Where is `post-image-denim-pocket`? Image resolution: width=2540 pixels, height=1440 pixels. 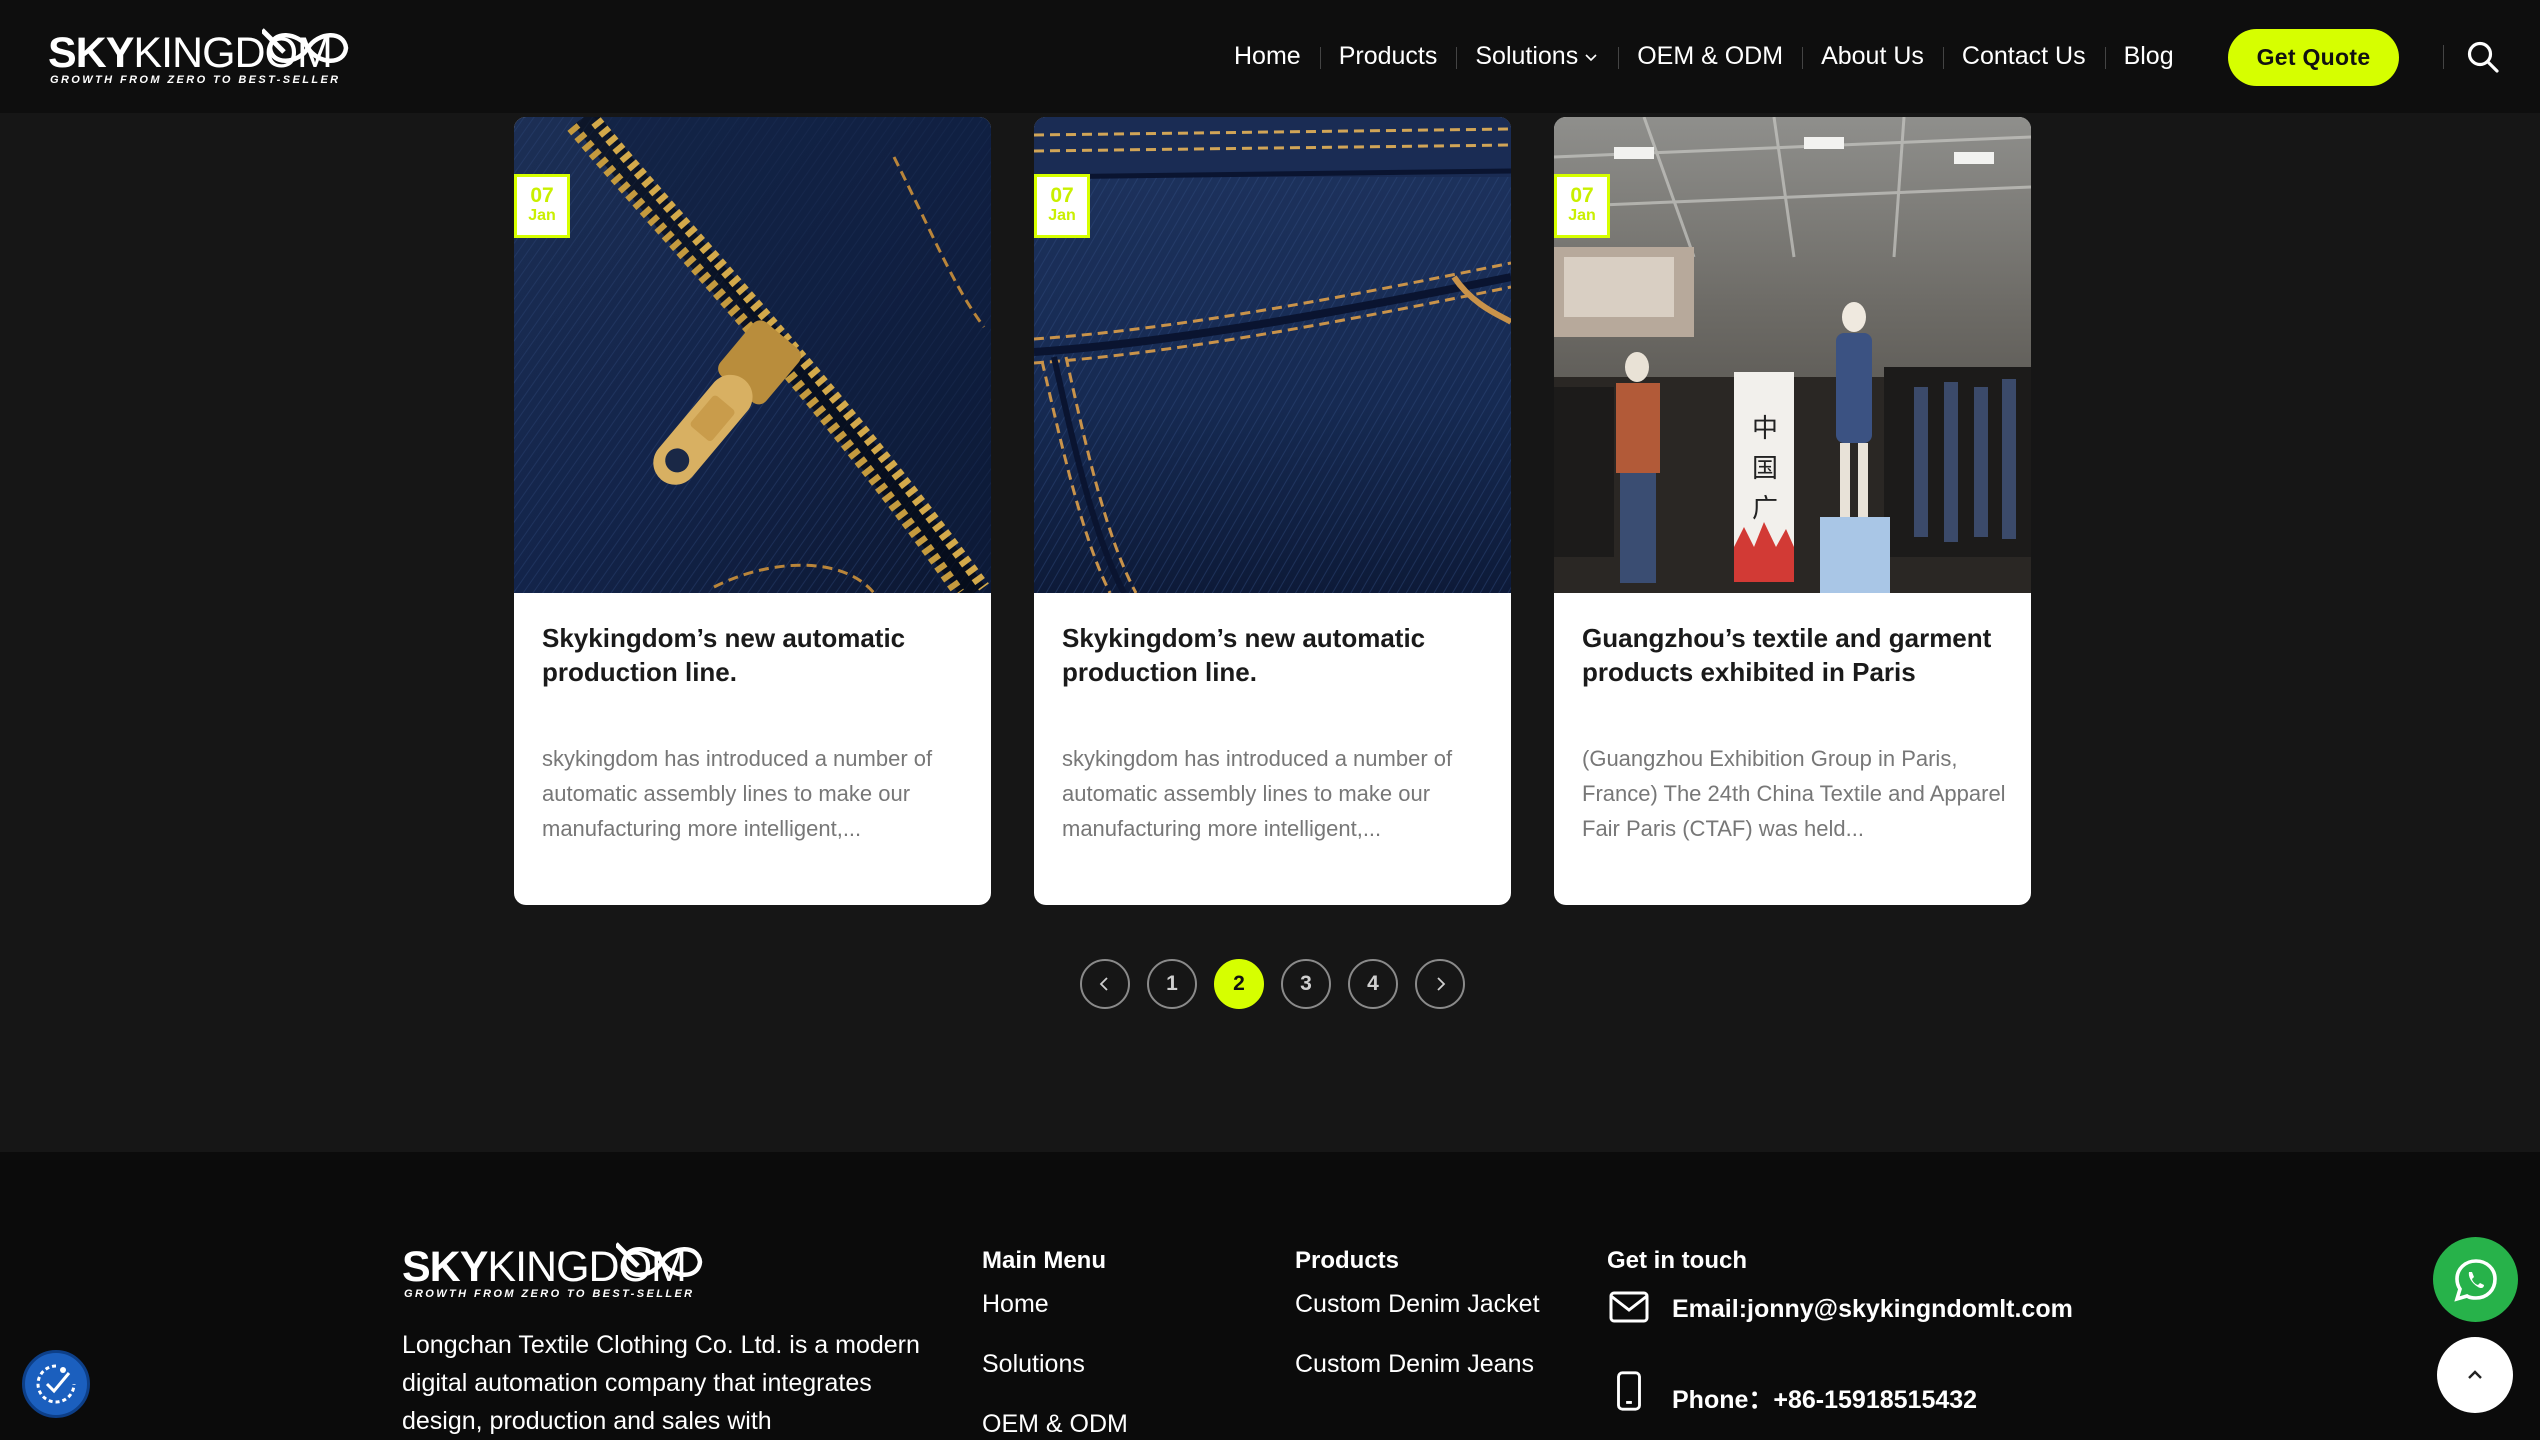 post-image-denim-pocket is located at coordinates (1272, 355).